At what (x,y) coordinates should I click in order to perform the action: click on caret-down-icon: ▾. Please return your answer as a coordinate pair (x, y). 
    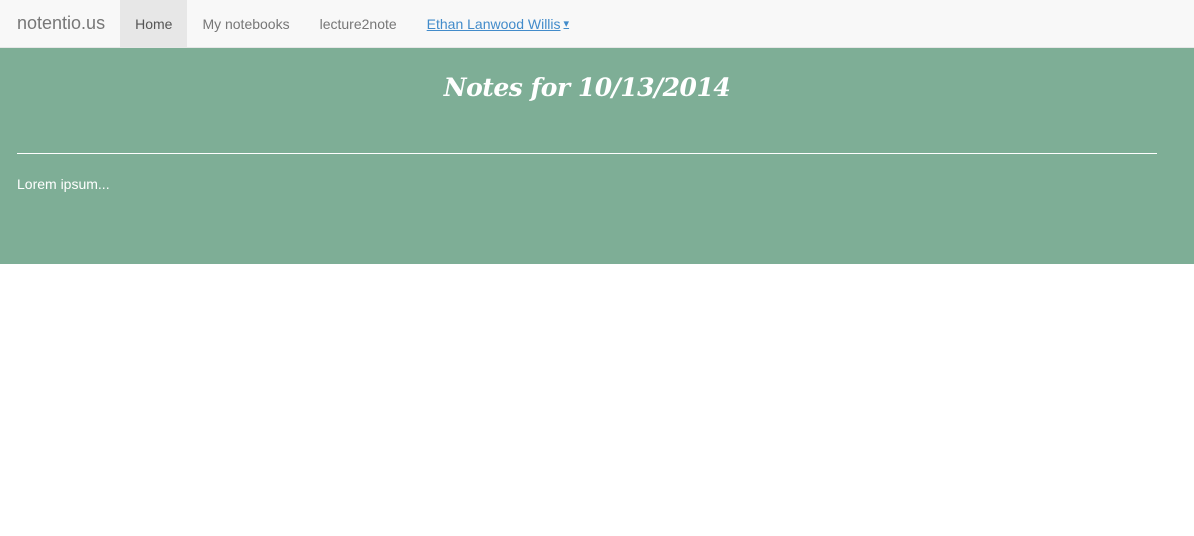
    Looking at the image, I should click on (566, 24).